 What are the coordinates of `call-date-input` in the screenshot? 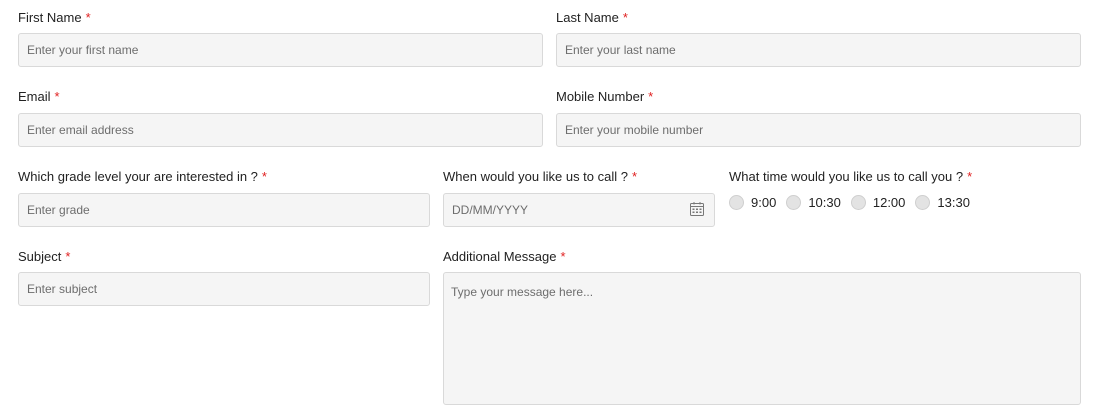 It's located at (579, 210).